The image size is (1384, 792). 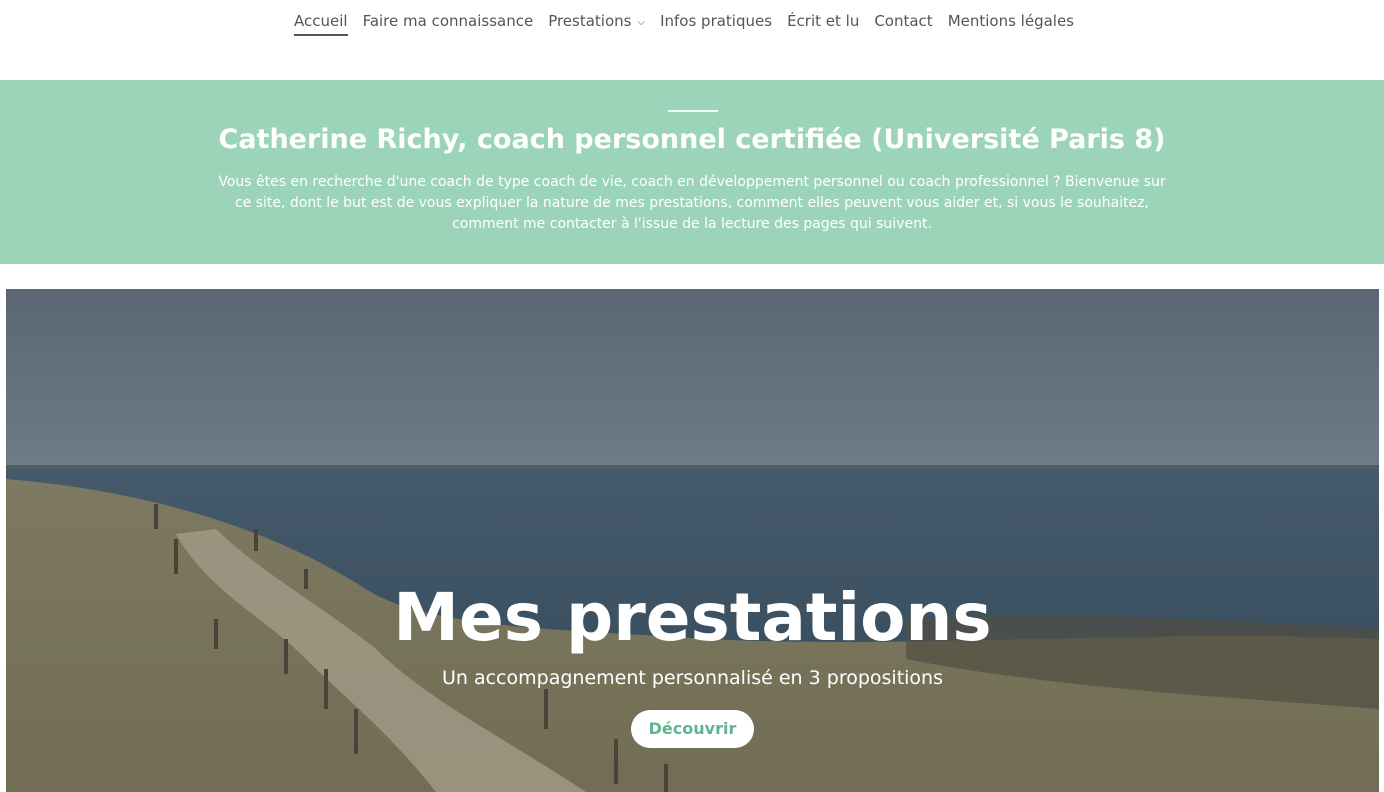 What do you see at coordinates (448, 24) in the screenshot?
I see `nav-item-faire-ma-connaissance: Faire ma connaissance` at bounding box center [448, 24].